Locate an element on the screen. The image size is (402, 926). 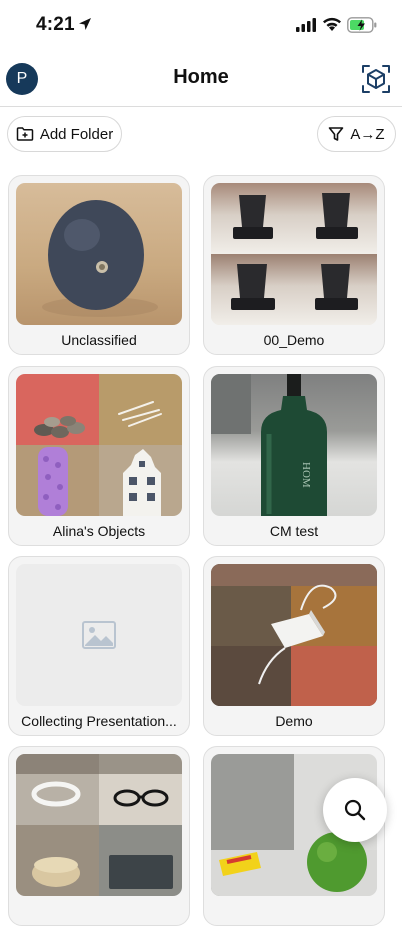
sort-button: A→Z is located at coordinates (356, 134).